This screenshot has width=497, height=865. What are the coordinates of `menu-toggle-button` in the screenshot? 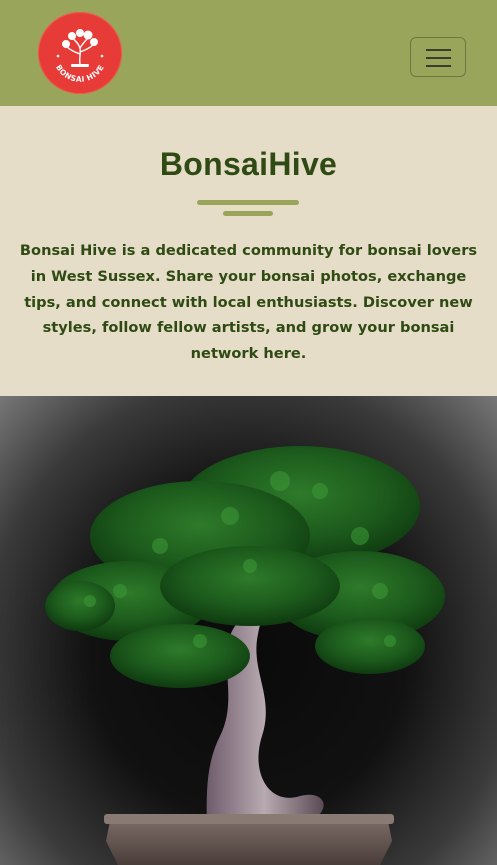 It's located at (438, 57).